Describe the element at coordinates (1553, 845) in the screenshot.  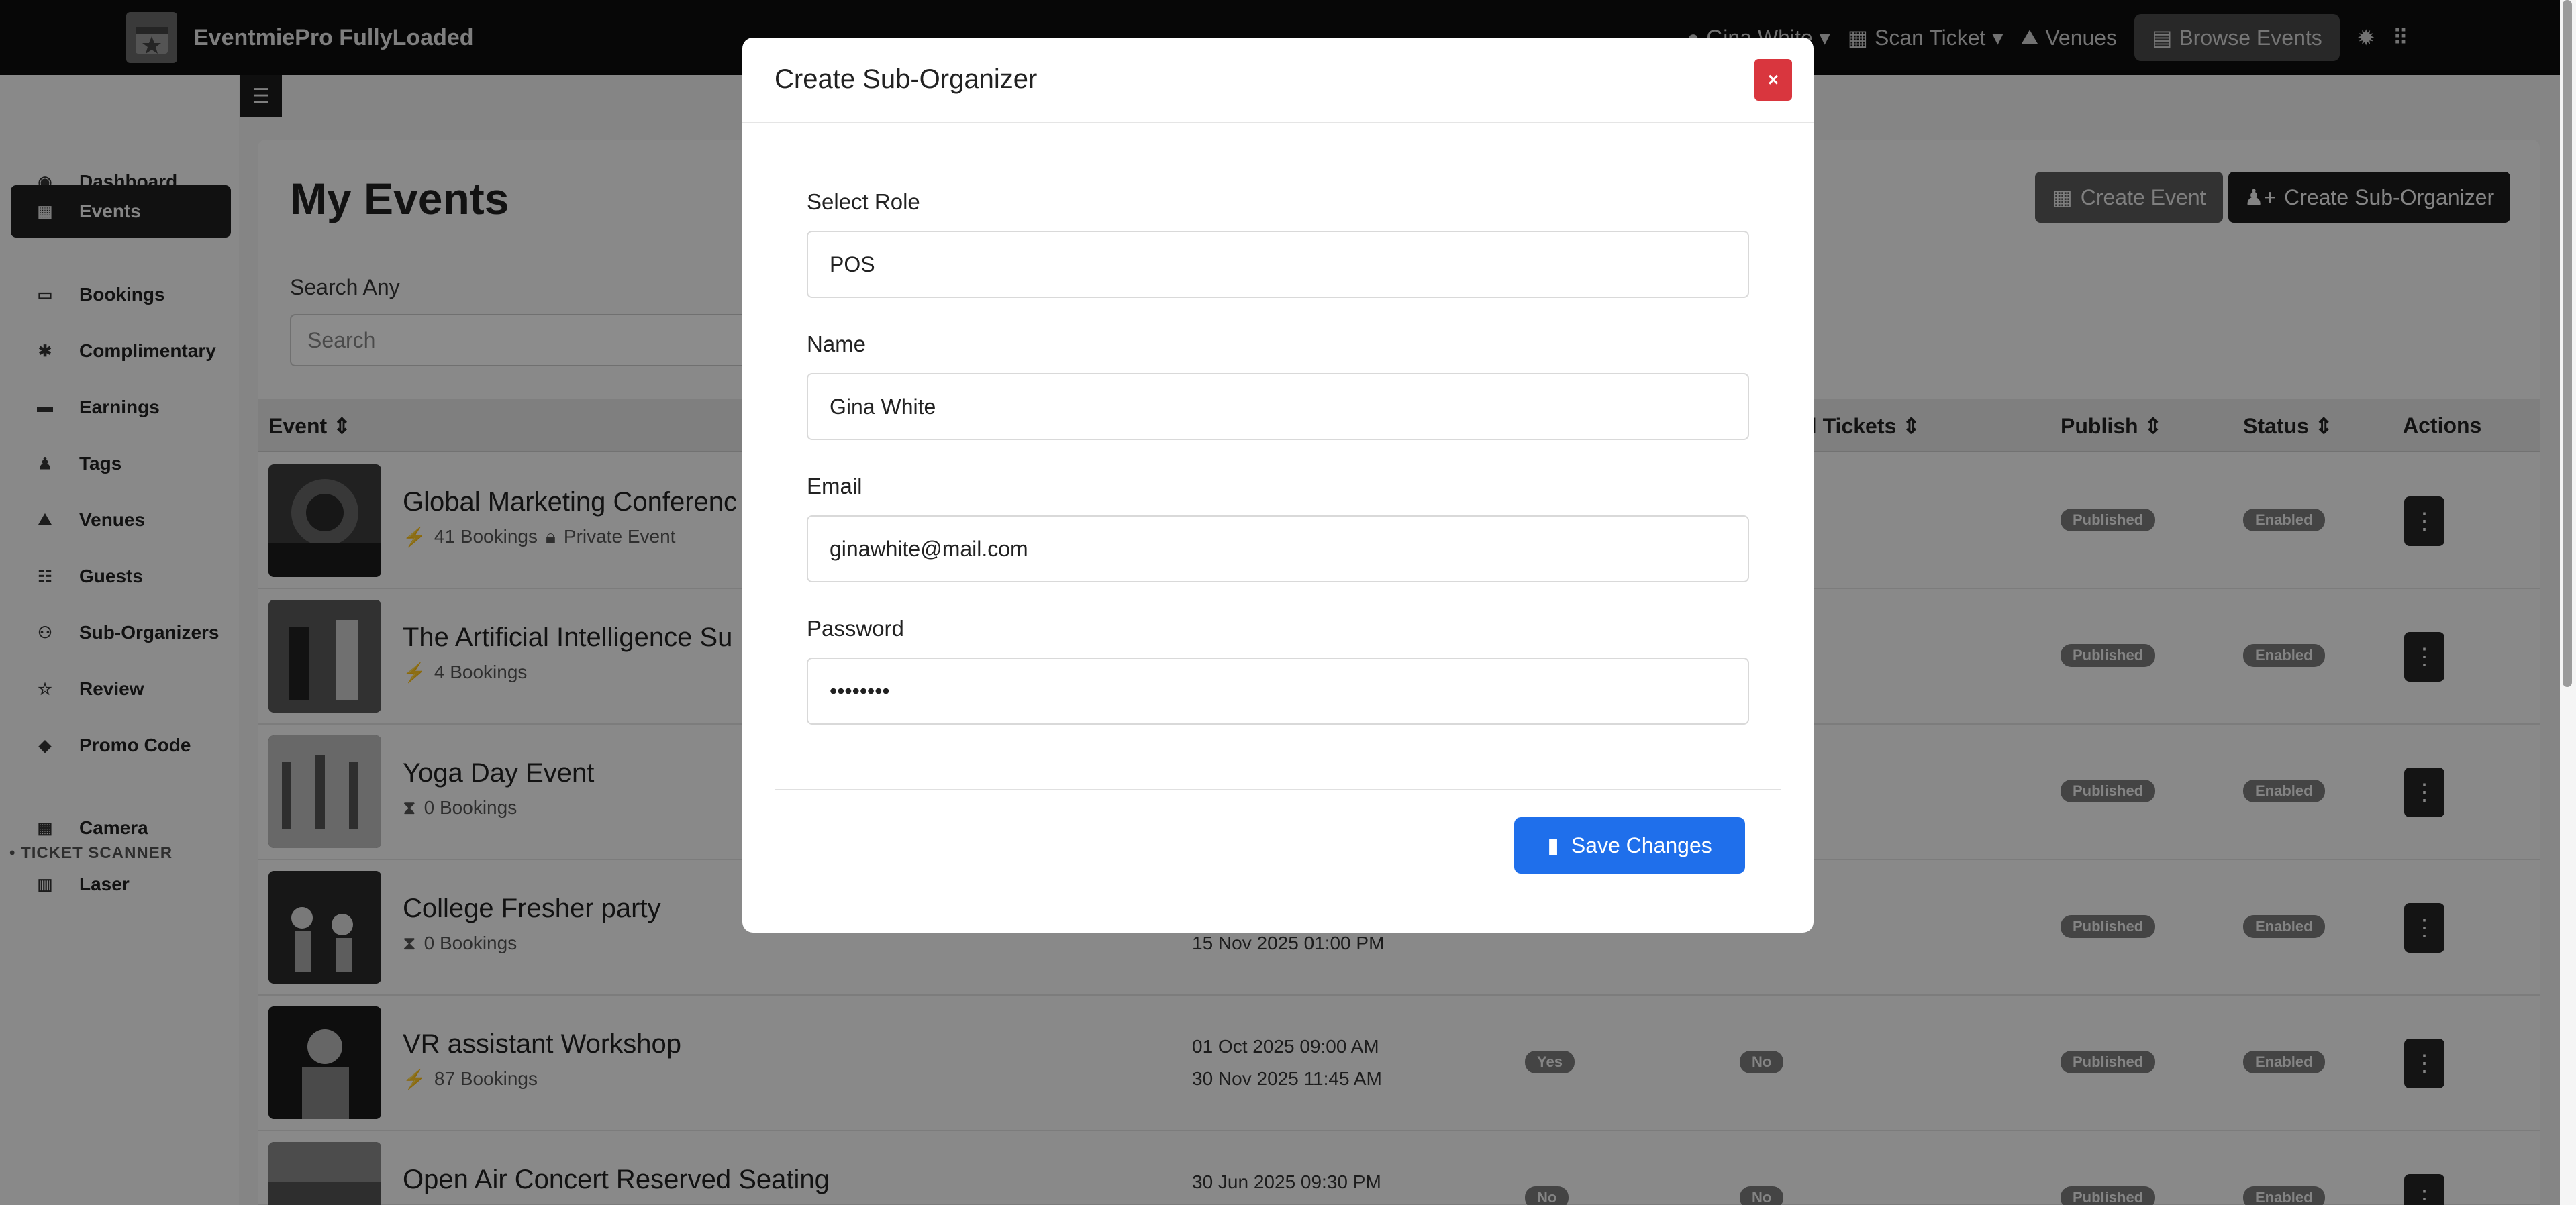
I see `sd-card-icon: ▮` at that location.